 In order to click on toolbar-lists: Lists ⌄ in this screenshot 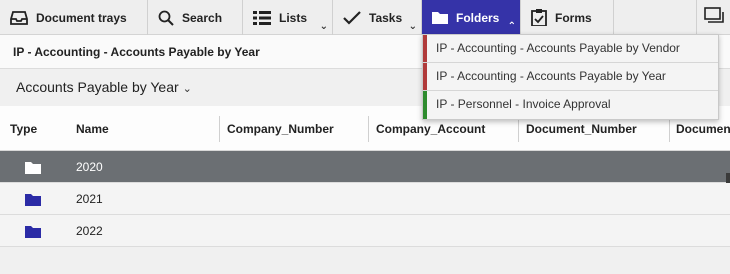, I will do `click(288, 17)`.